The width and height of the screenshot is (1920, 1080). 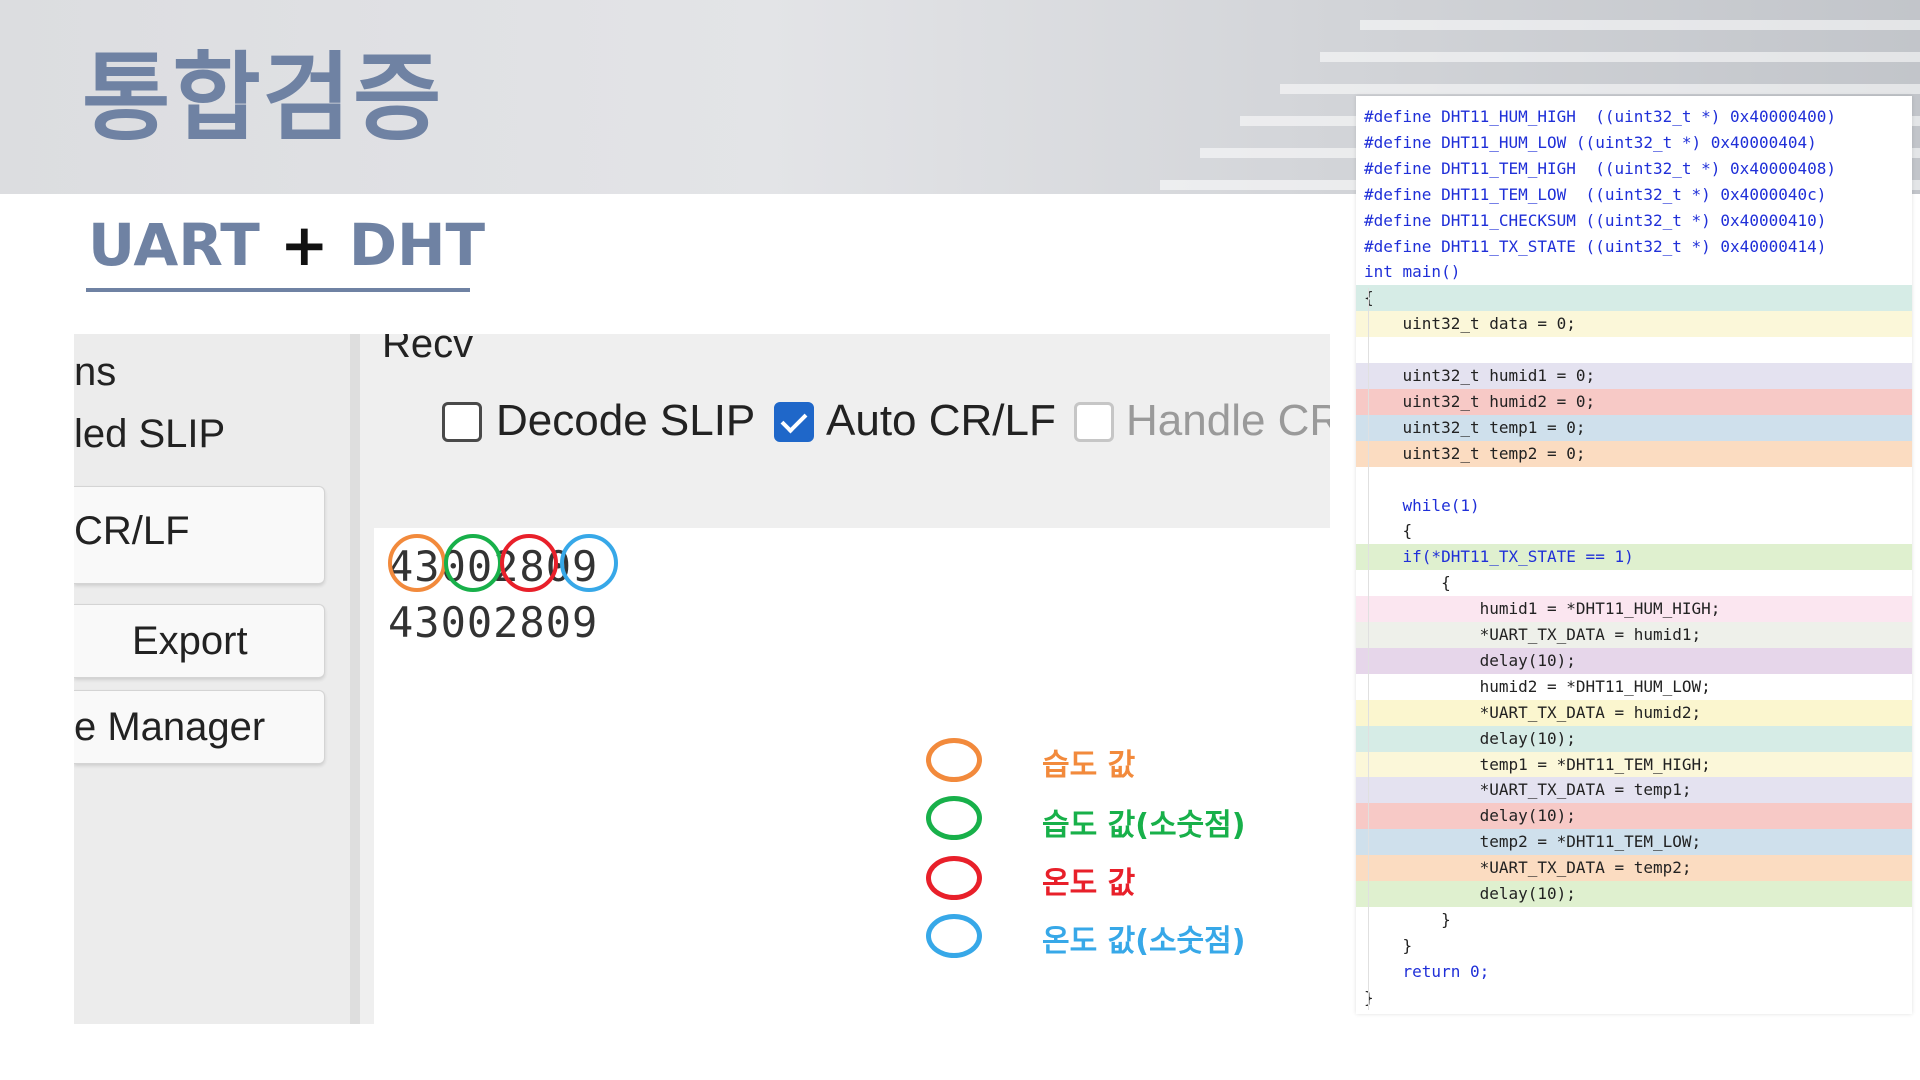 I want to click on decode-slip-label: Decode SLIP, so click(x=626, y=420).